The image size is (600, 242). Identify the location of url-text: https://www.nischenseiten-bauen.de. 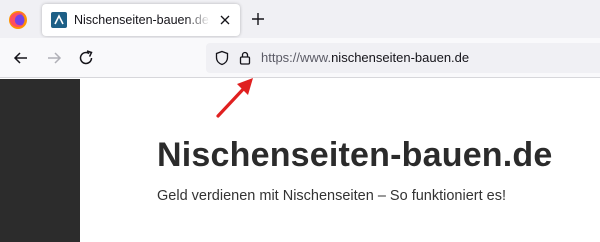
(365, 58).